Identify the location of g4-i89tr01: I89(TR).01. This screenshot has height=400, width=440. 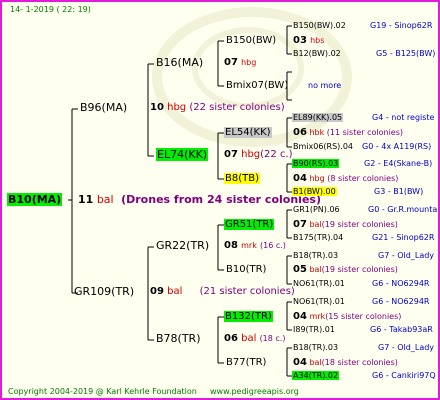
(314, 330).